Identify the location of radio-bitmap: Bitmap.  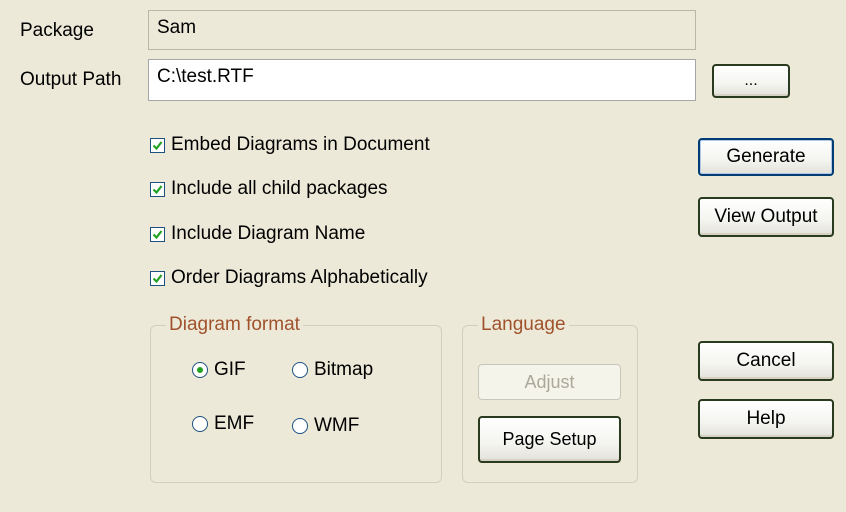
(332, 370).